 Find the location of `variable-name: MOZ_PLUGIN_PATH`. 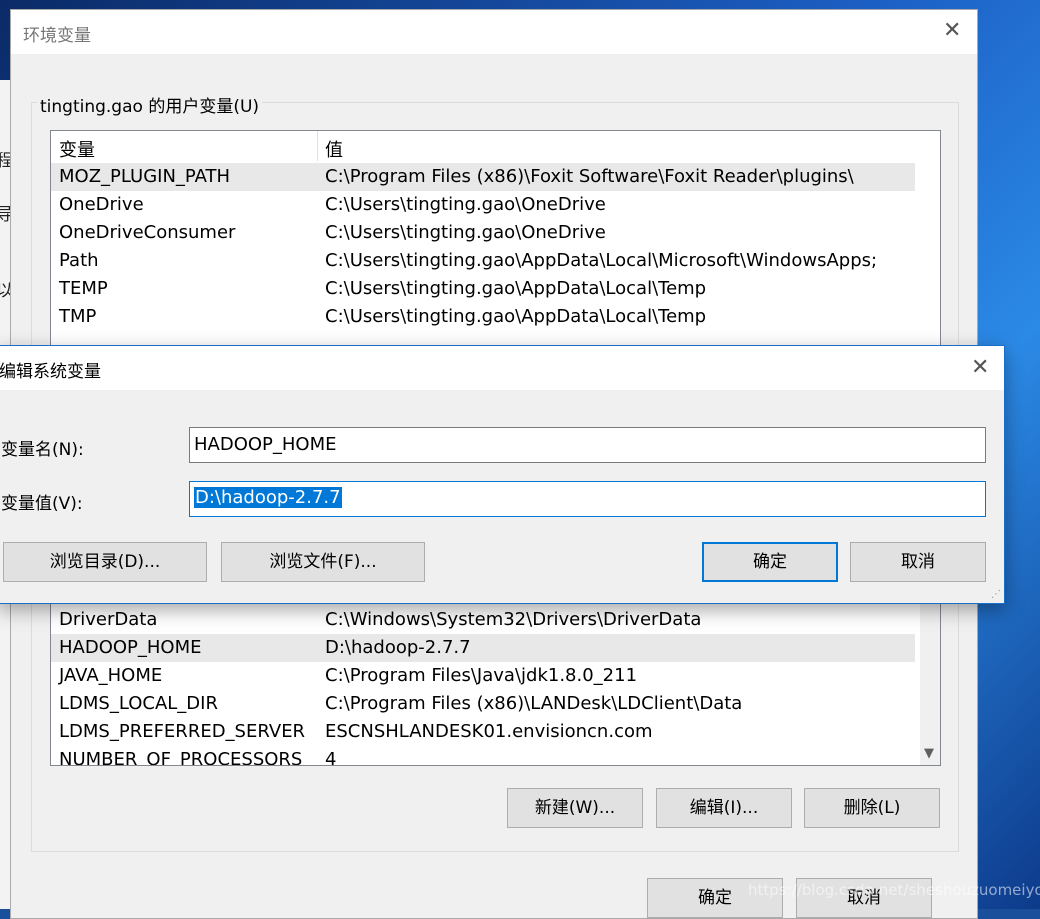

variable-name: MOZ_PLUGIN_PATH is located at coordinates (145, 176).